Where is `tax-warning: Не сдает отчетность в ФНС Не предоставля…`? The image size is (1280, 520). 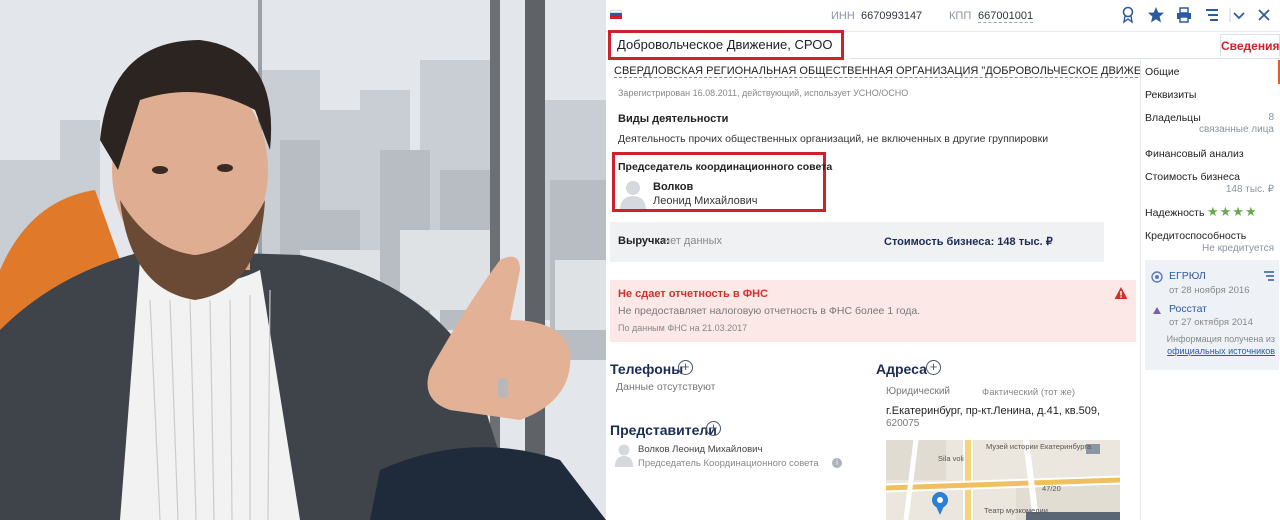 tax-warning: Не сдает отчетность в ФНС Не предоставля… is located at coordinates (873, 311).